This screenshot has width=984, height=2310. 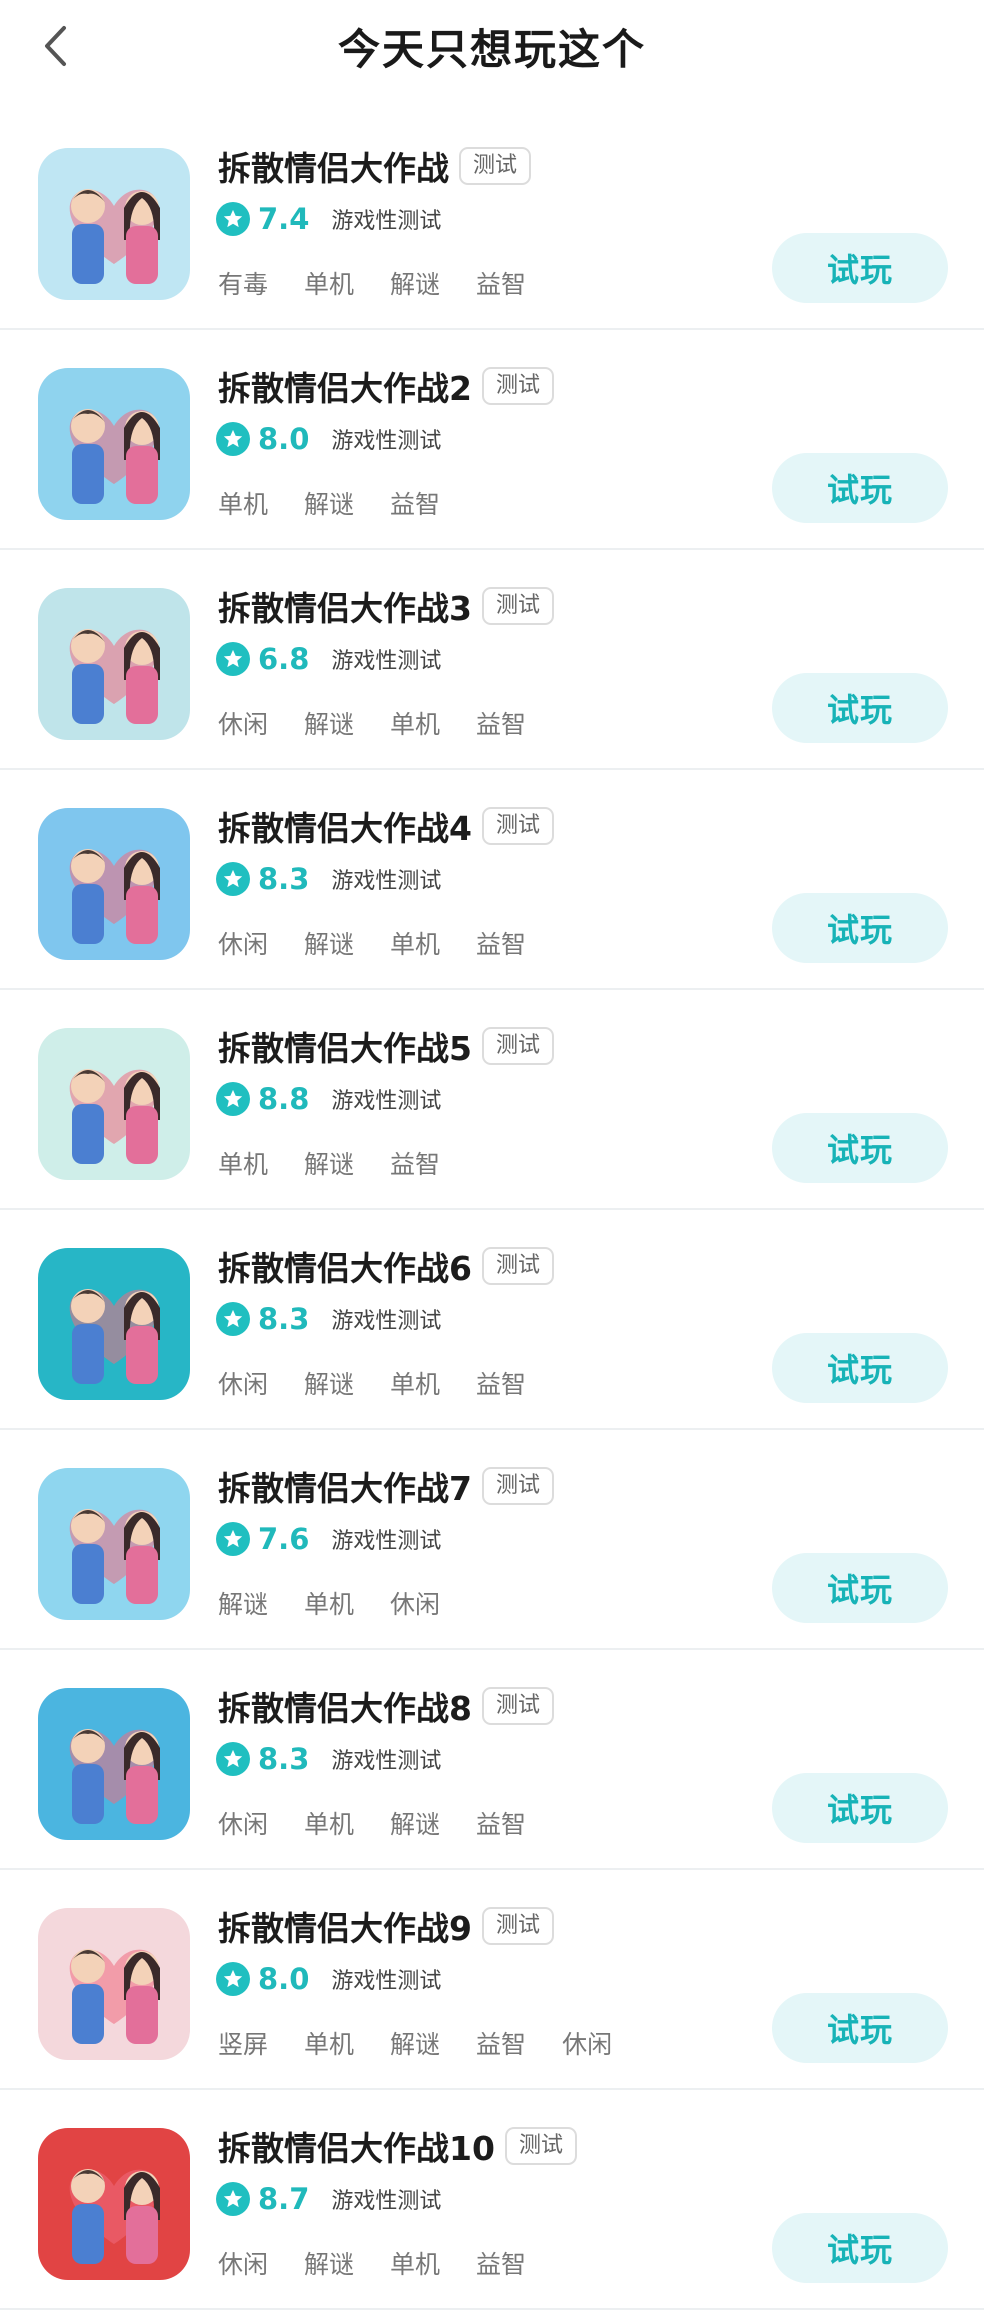 What do you see at coordinates (492, 880) in the screenshot?
I see `game-list-item: 拆散情侣大作战4 测试 8.3 游戏性测试 休闲 解谜 单机 益智 试玩` at bounding box center [492, 880].